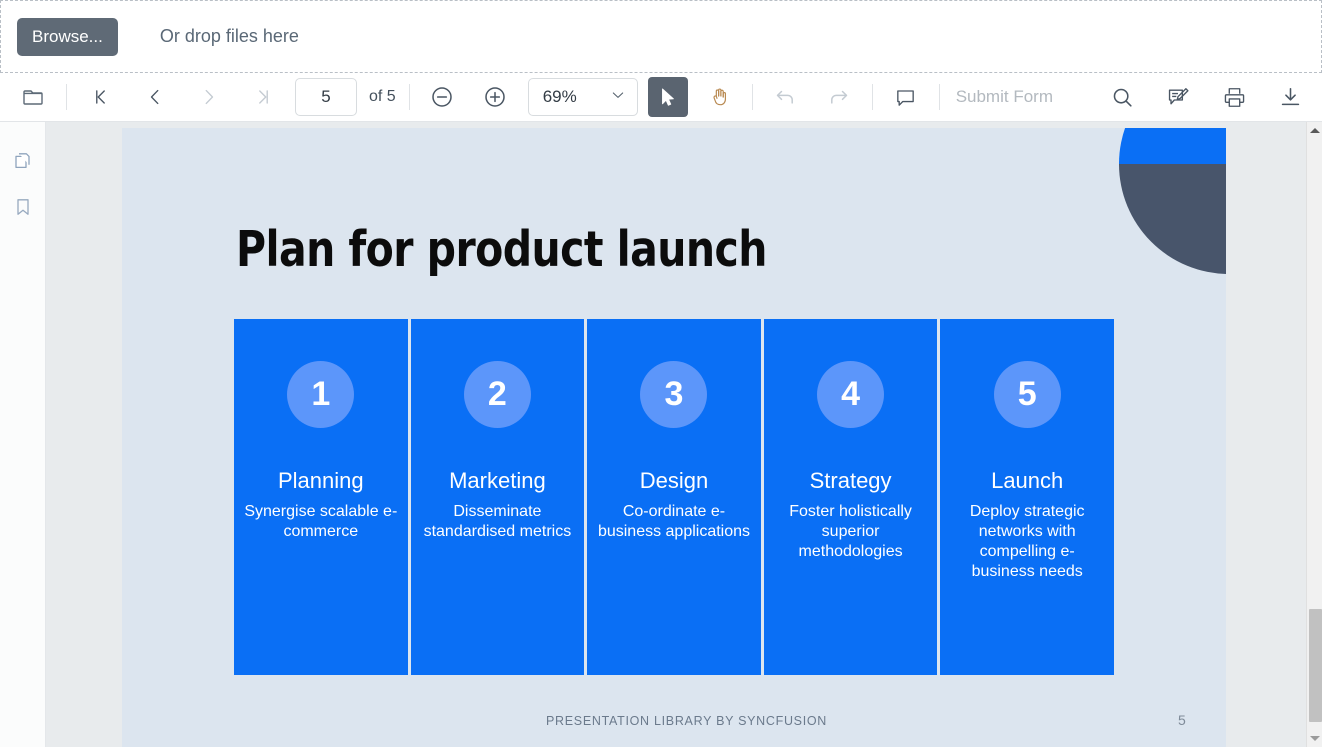 The image size is (1322, 747). I want to click on vertical-scrollbar, so click(1314, 434).